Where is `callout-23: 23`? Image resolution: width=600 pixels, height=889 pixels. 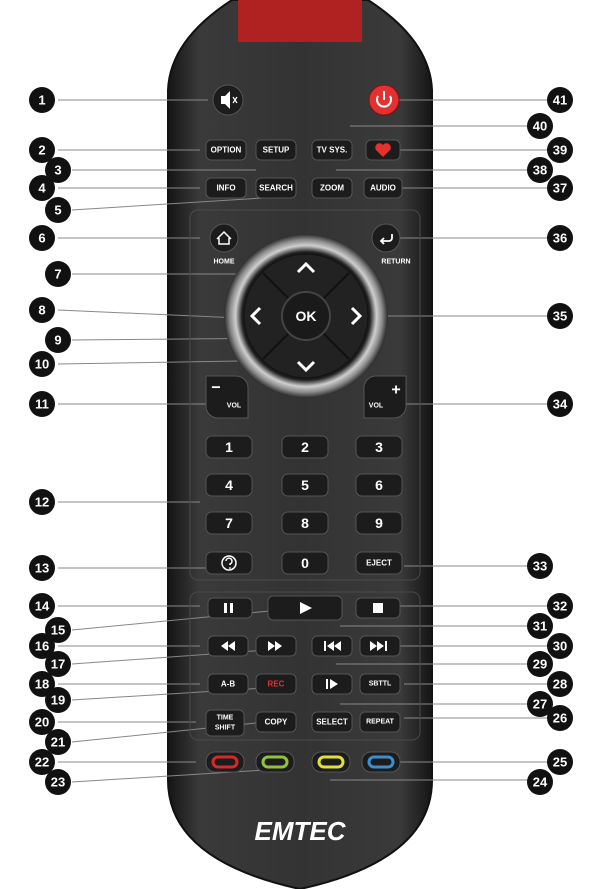 callout-23: 23 is located at coordinates (58, 782).